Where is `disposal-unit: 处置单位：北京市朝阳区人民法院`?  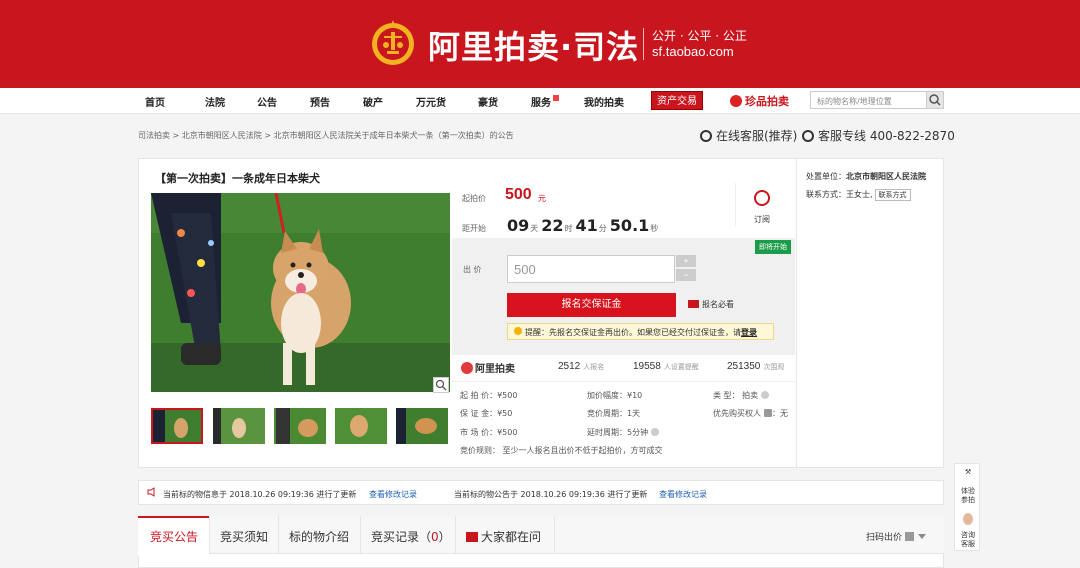 disposal-unit: 处置单位：北京市朝阳区人民法院 is located at coordinates (866, 176).